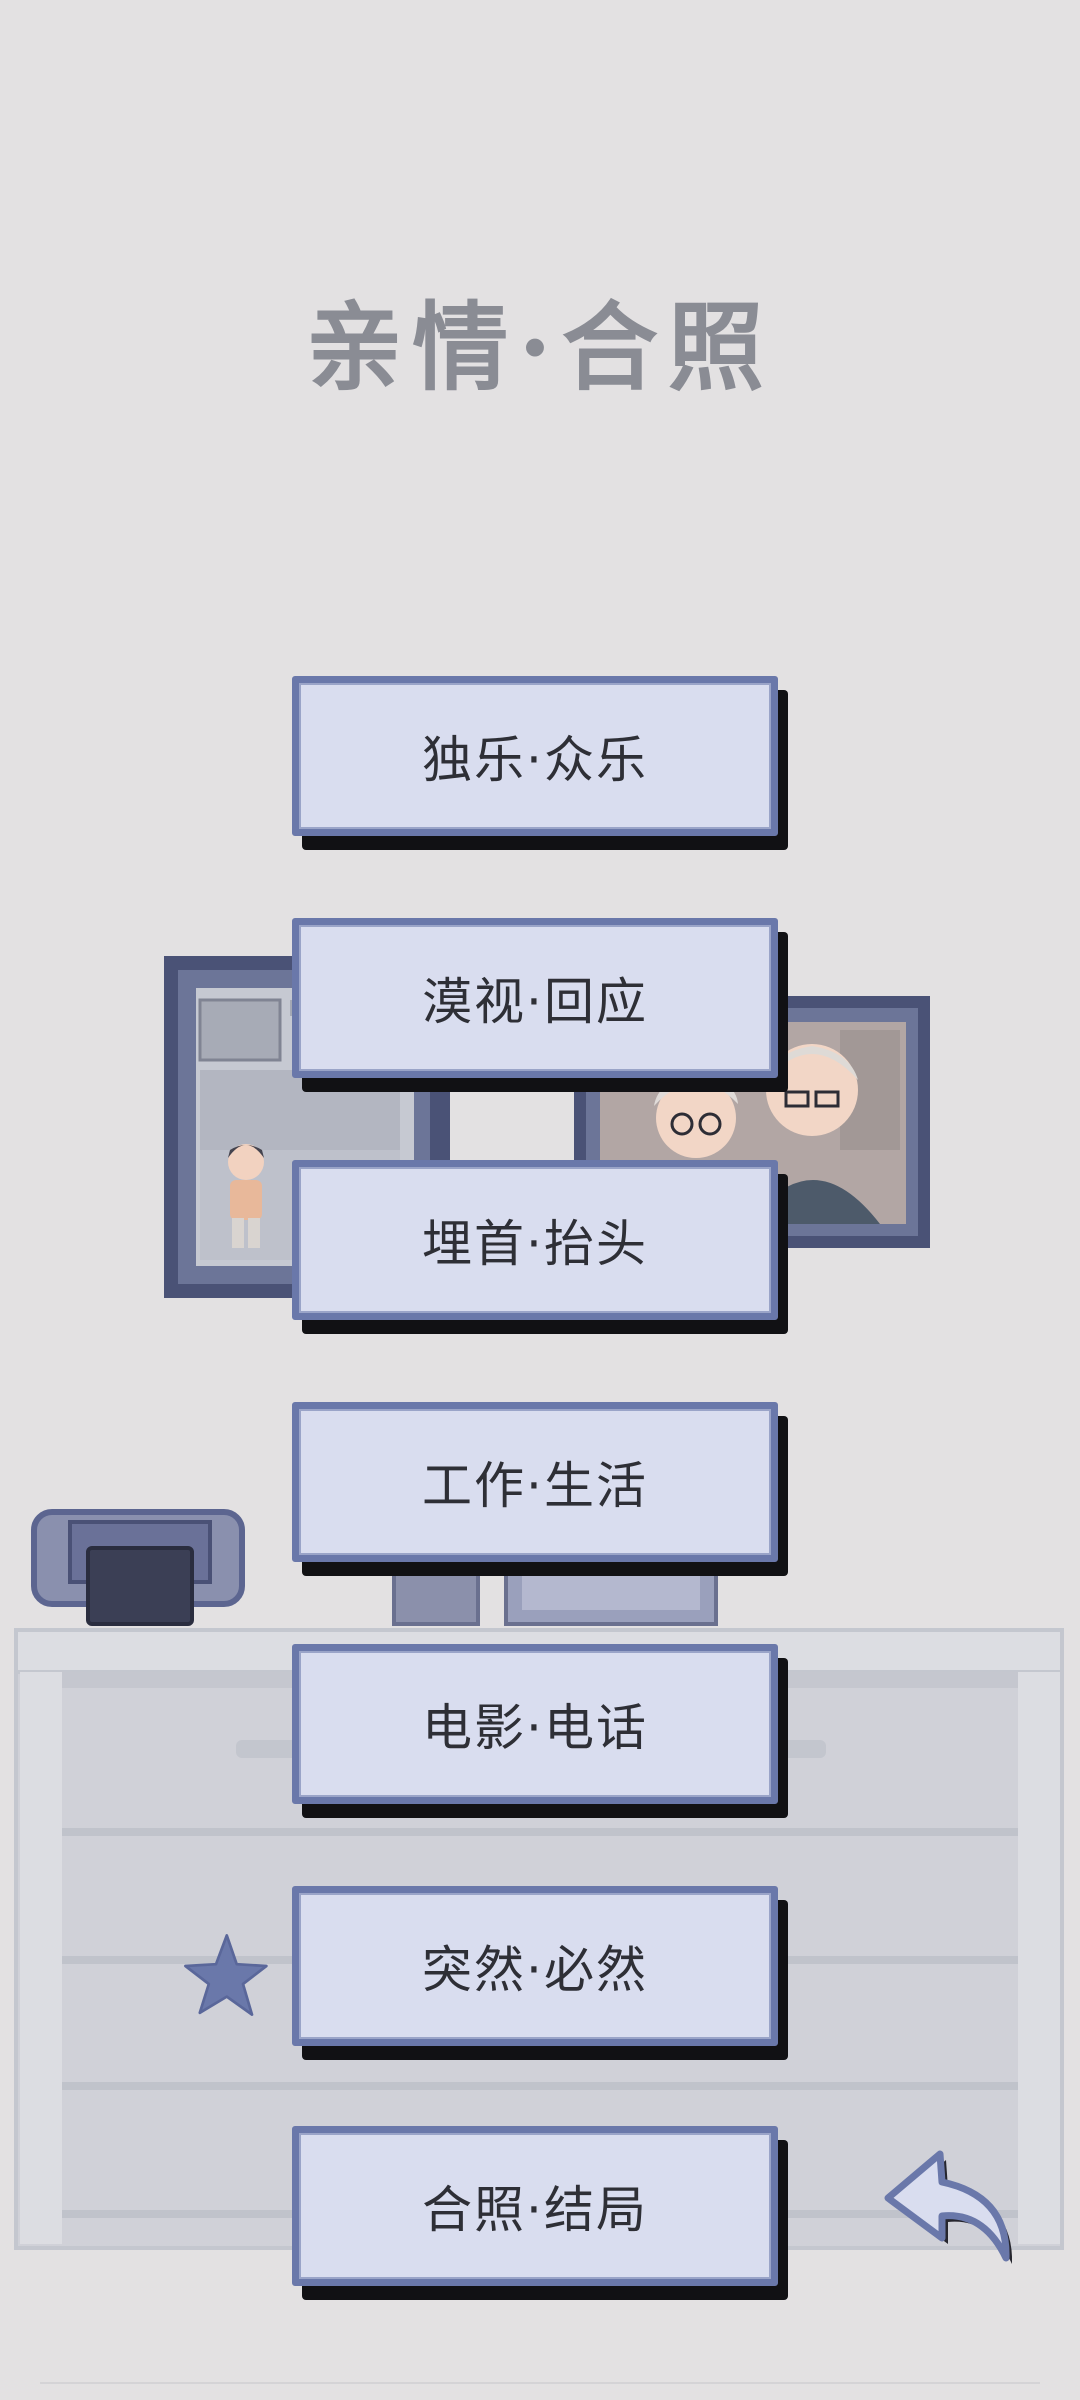 The image size is (1080, 2400). I want to click on chapter-button-1: 独乐·众乐, so click(540, 763).